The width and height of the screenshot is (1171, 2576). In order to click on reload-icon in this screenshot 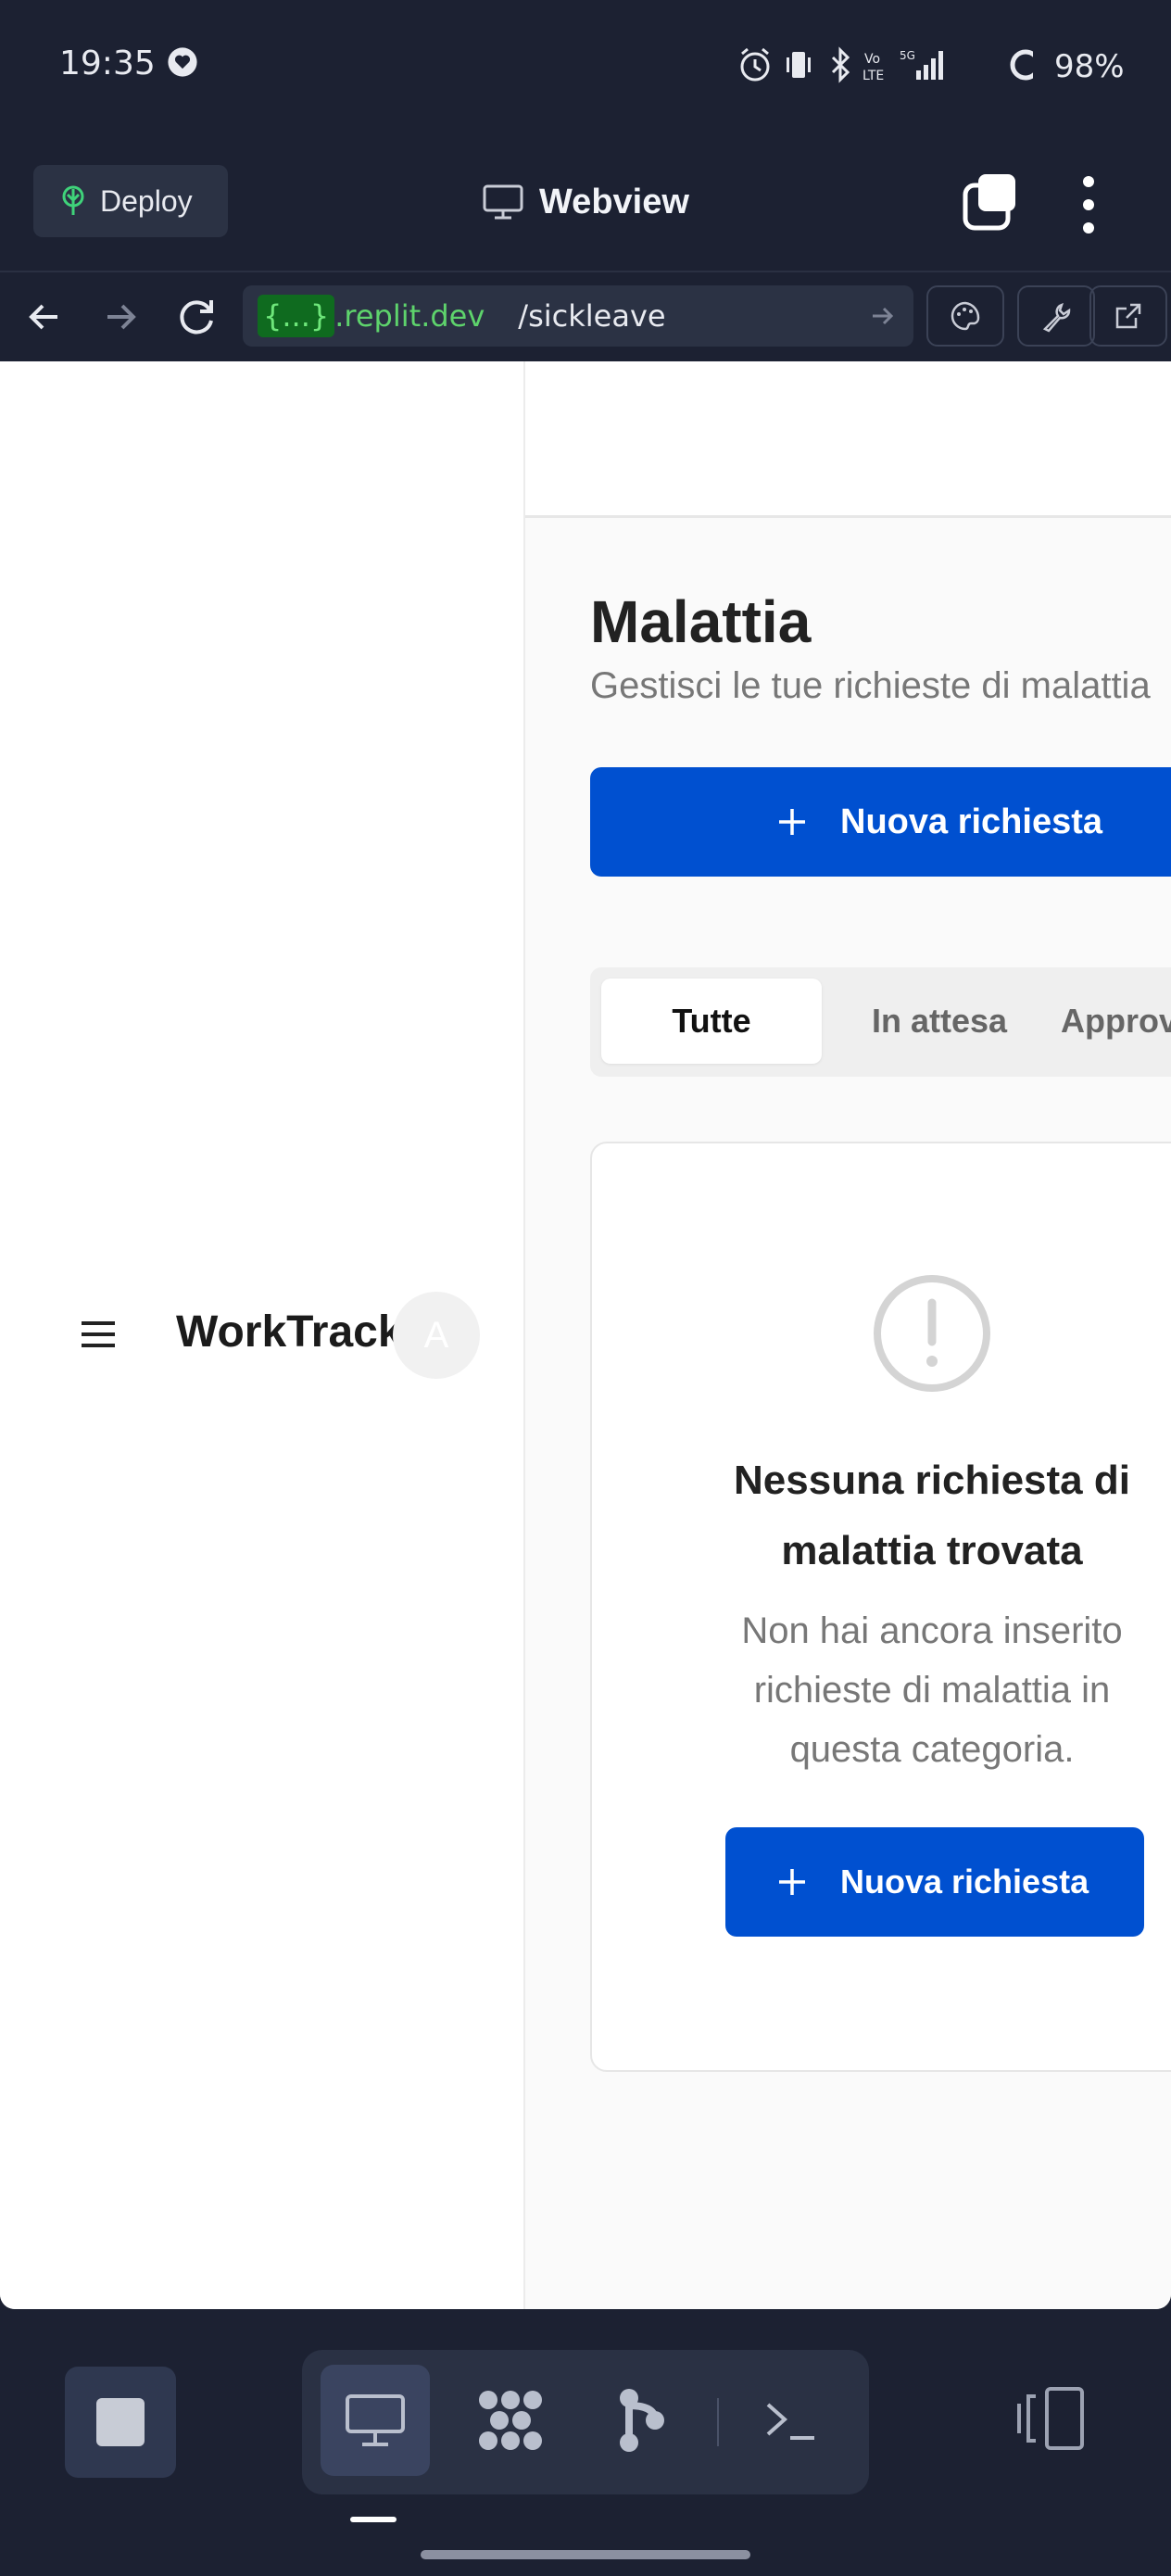, I will do `click(199, 317)`.